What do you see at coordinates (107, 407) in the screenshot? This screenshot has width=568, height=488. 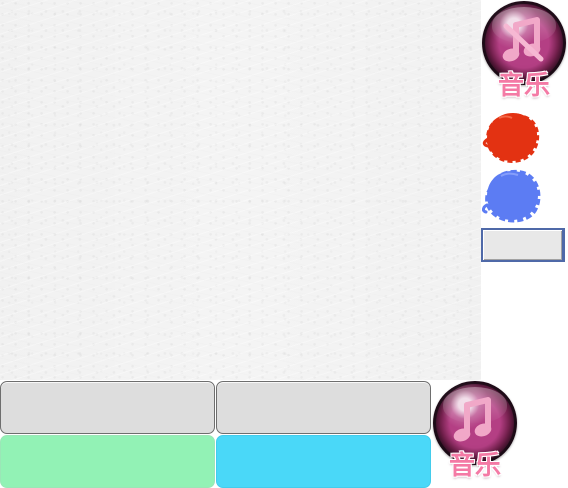 I see `gray-panel-button-left` at bounding box center [107, 407].